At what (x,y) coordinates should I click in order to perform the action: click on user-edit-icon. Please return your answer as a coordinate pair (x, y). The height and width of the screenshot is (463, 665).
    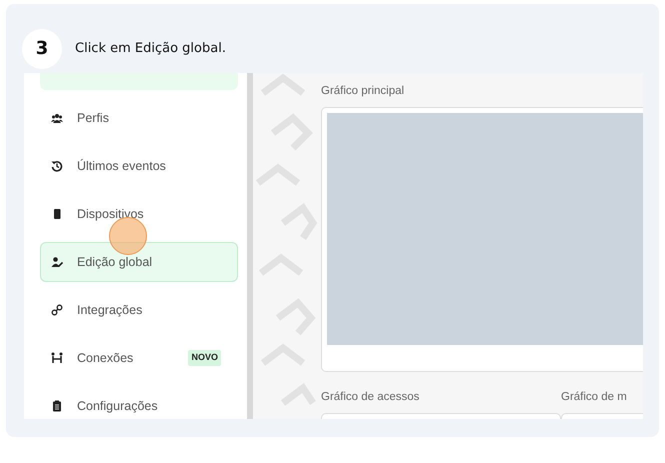
    Looking at the image, I should click on (57, 262).